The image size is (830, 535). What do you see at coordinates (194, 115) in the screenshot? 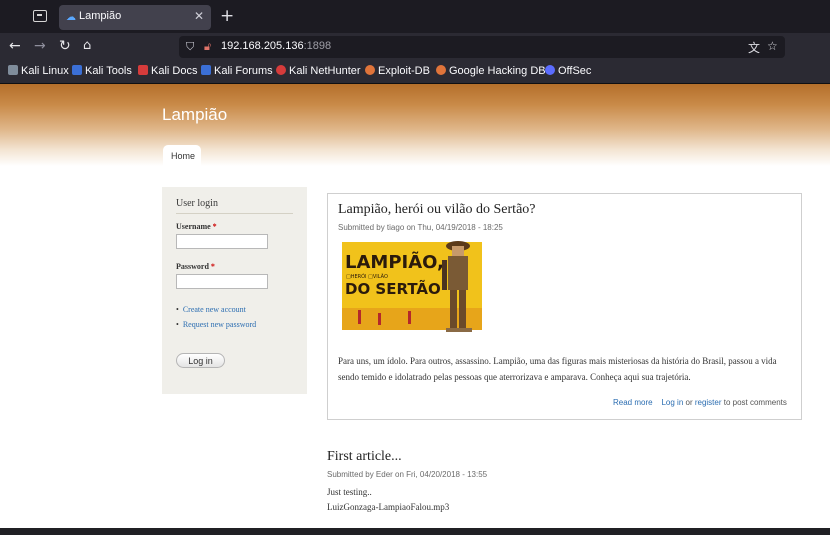
I see `site-name: Lampião` at bounding box center [194, 115].